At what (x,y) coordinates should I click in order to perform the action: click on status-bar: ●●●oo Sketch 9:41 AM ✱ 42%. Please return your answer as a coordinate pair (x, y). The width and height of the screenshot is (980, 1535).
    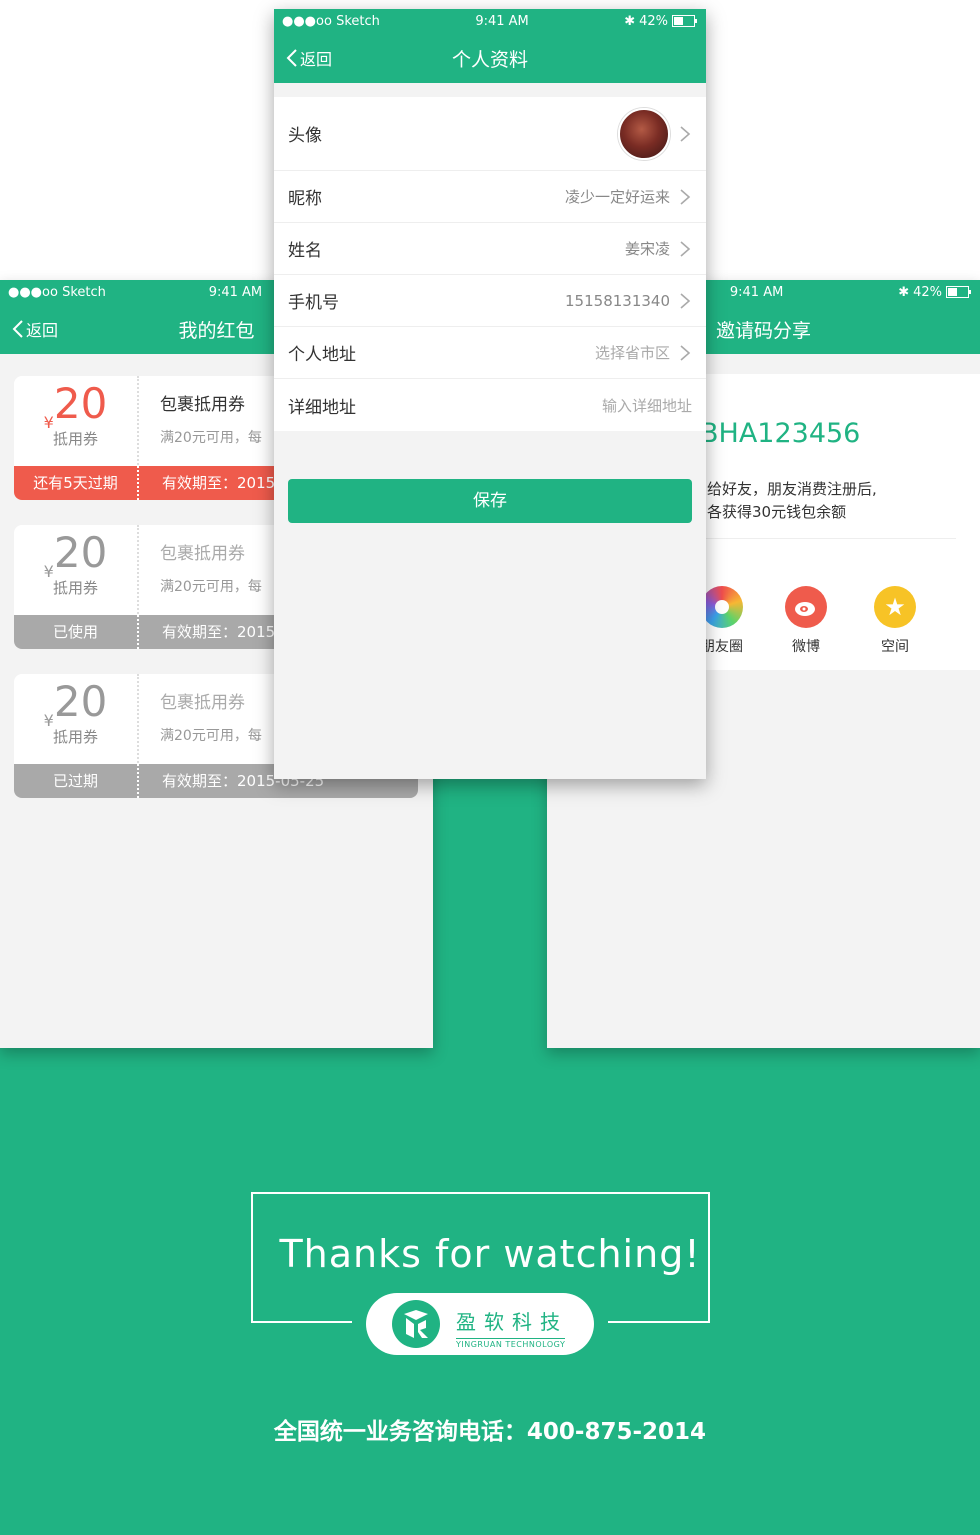
    Looking at the image, I should click on (490, 21).